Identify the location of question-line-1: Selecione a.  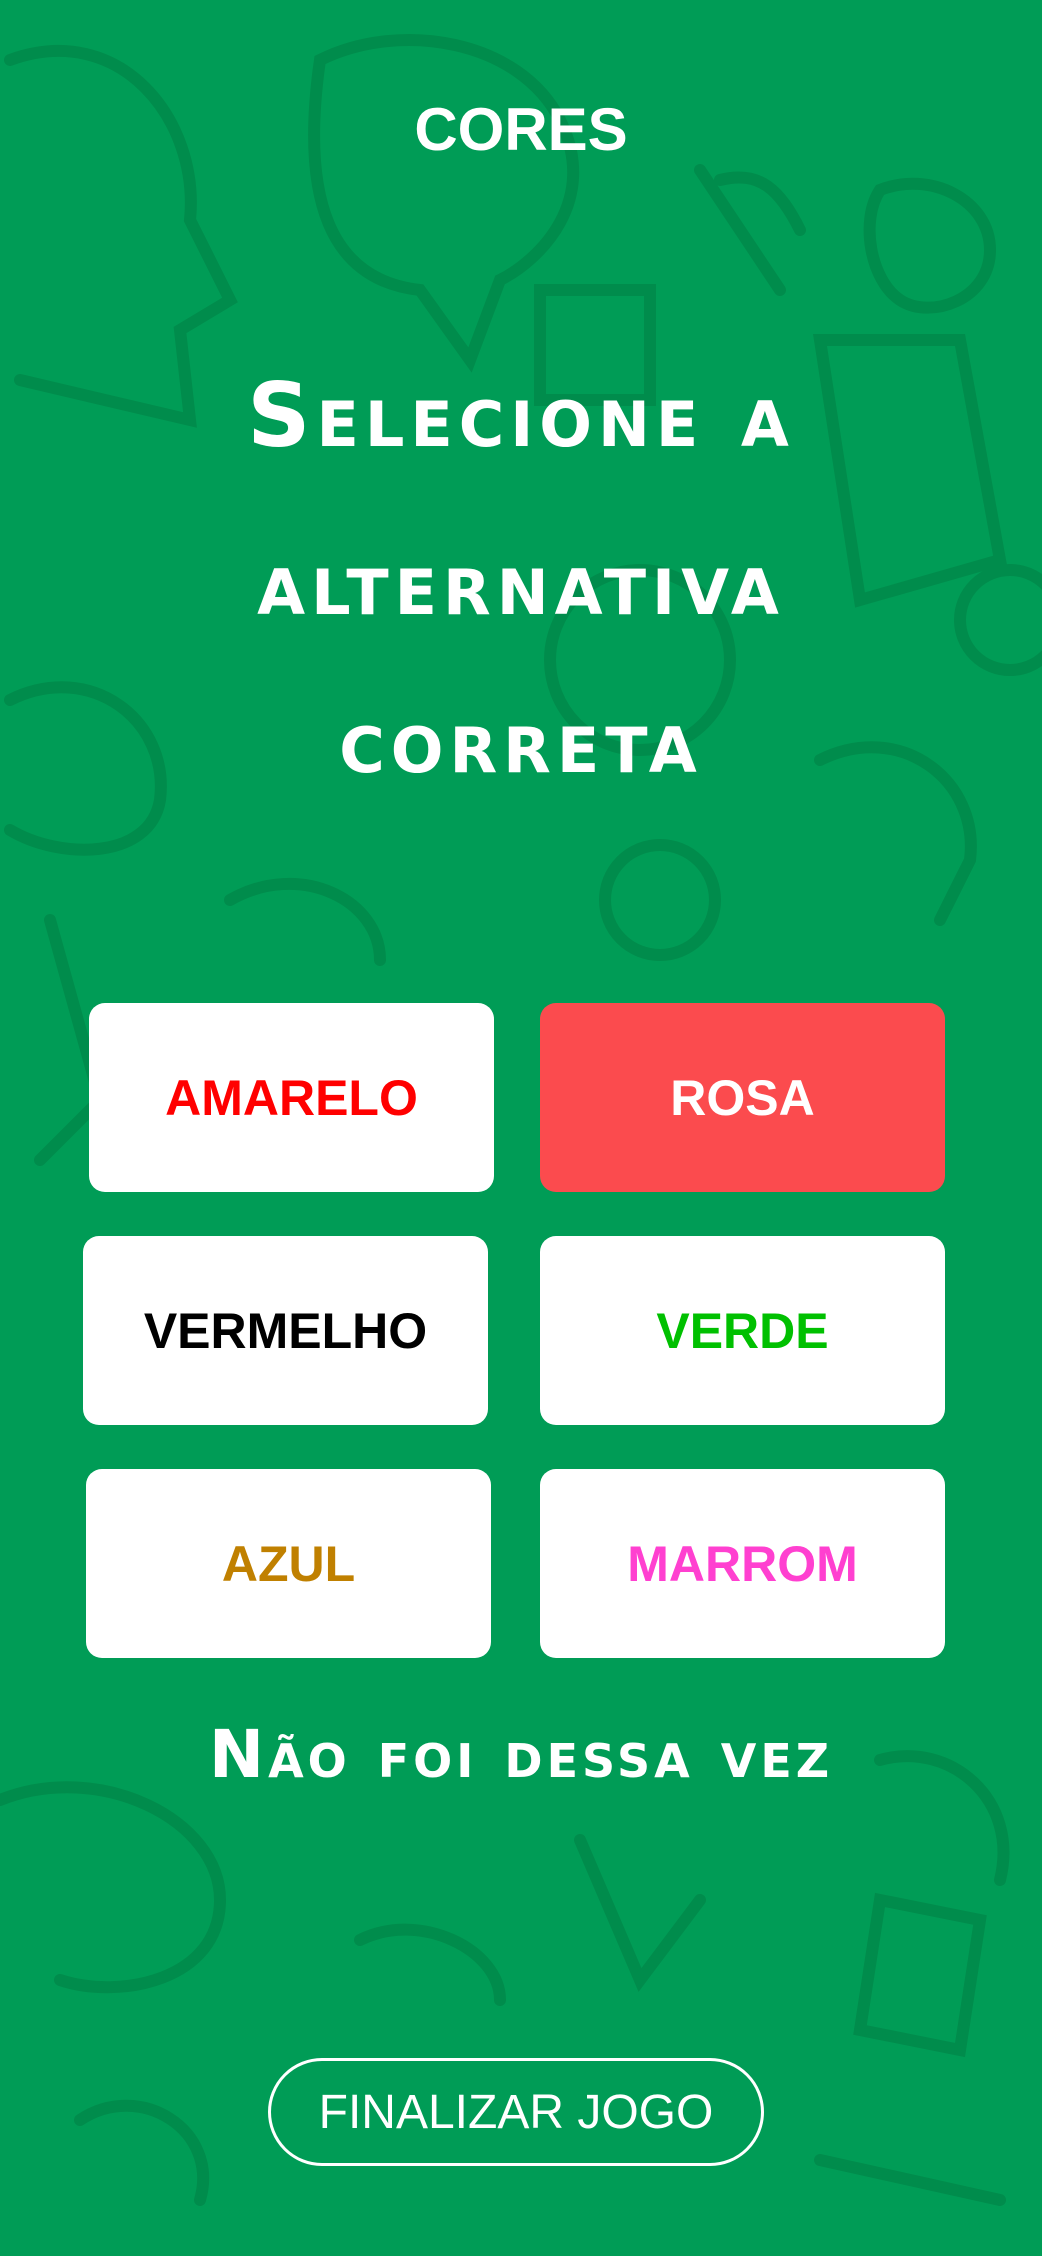
(521, 415).